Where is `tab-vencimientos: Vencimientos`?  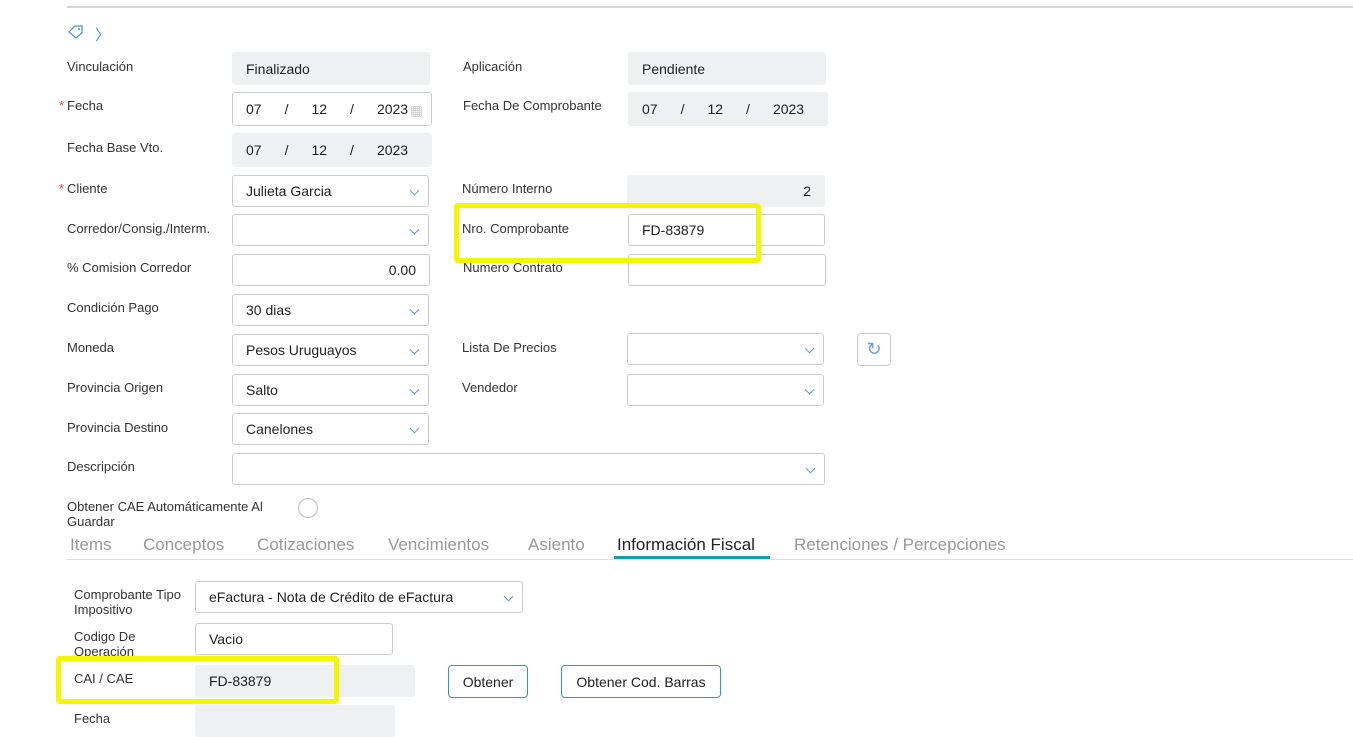 tab-vencimientos: Vencimientos is located at coordinates (438, 545).